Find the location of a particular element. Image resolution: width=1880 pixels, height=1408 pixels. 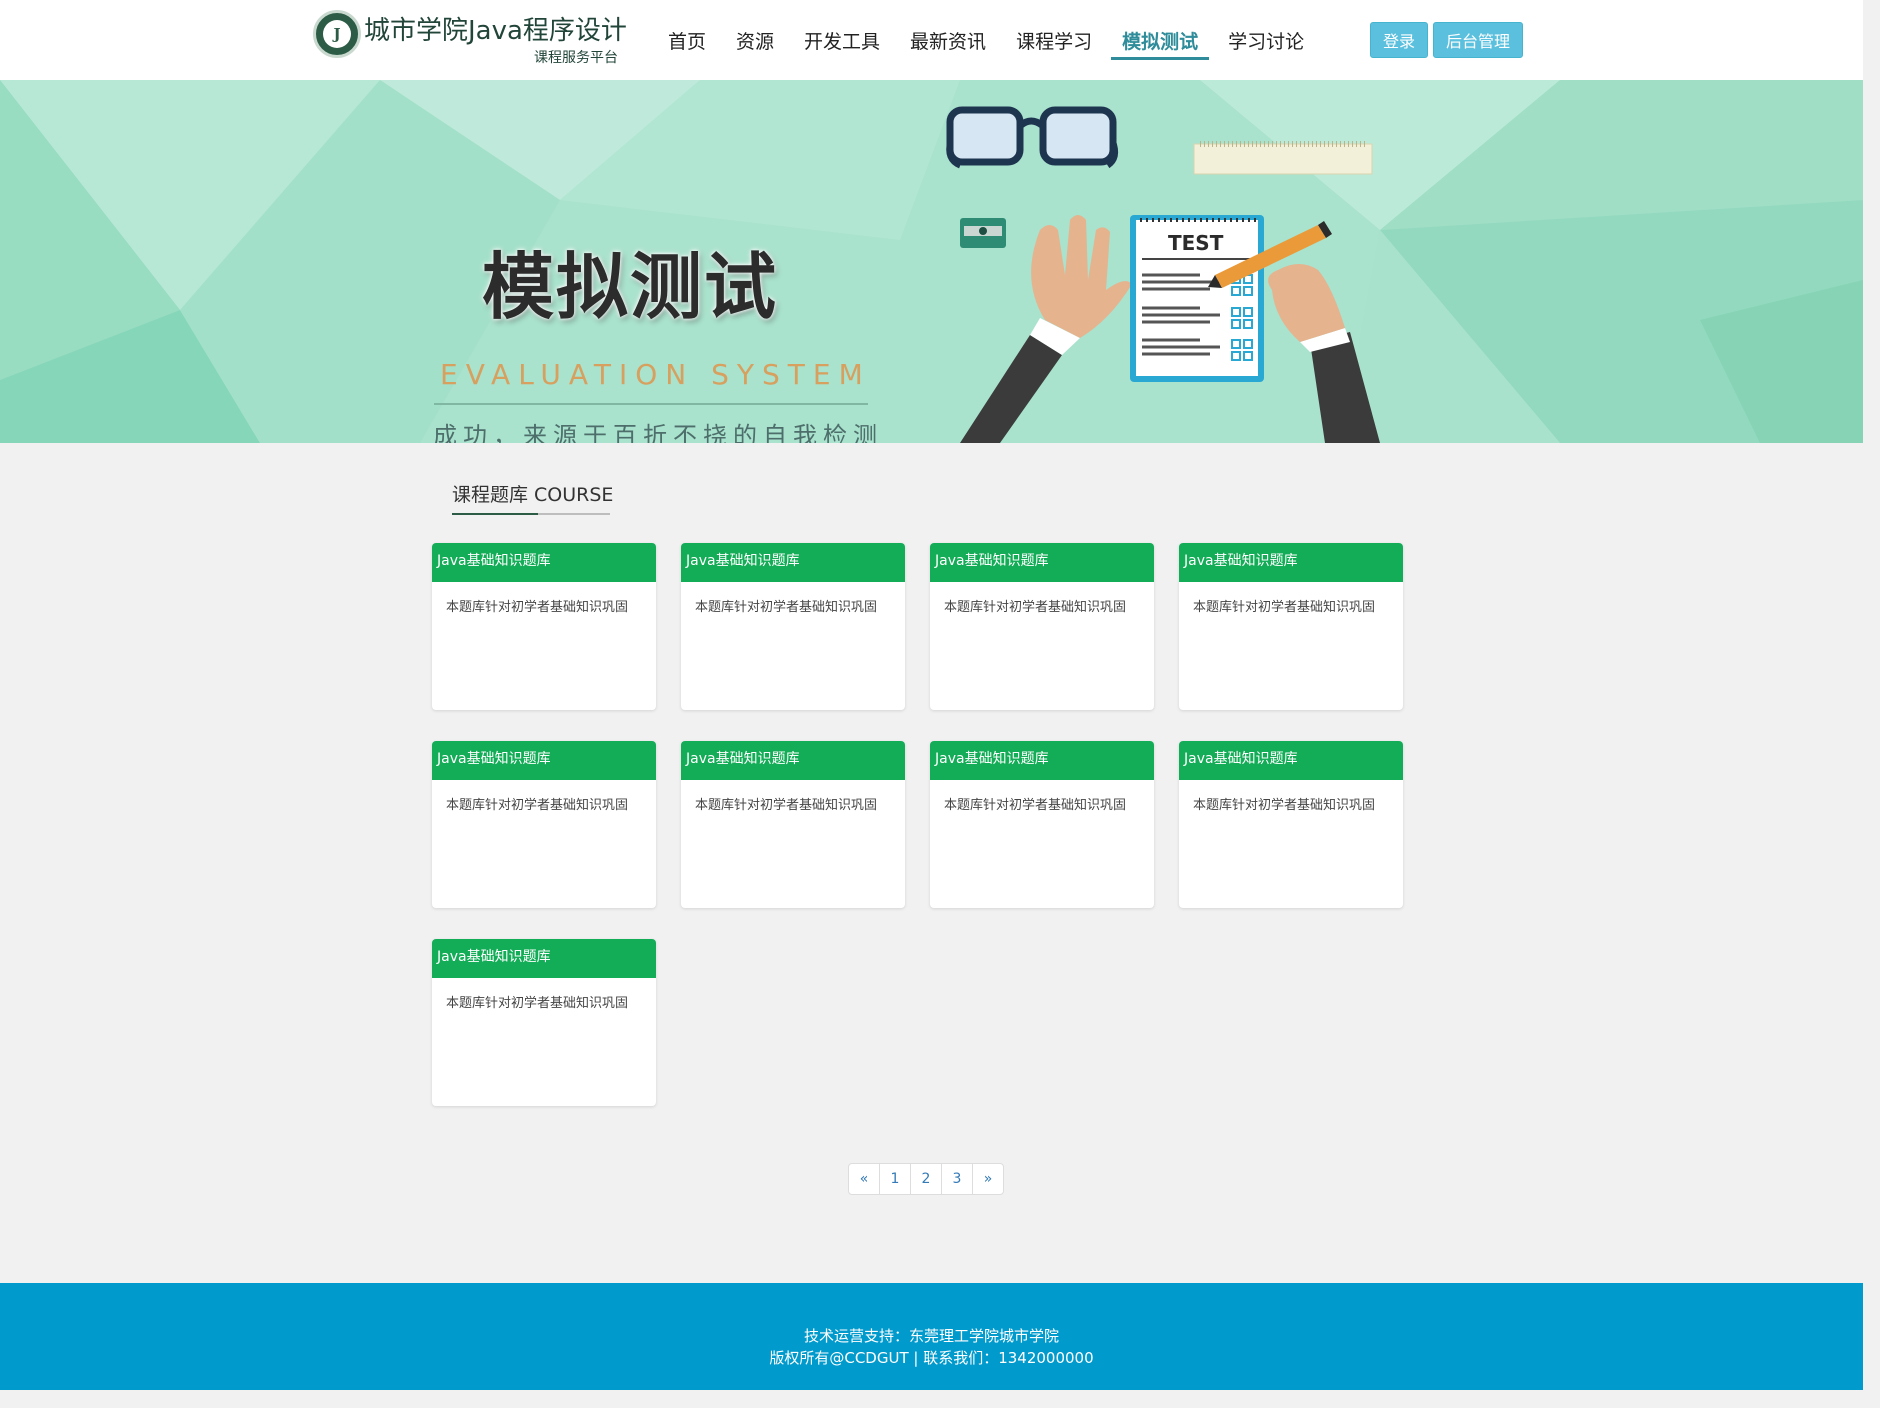

ruler-icon is located at coordinates (1283, 158).